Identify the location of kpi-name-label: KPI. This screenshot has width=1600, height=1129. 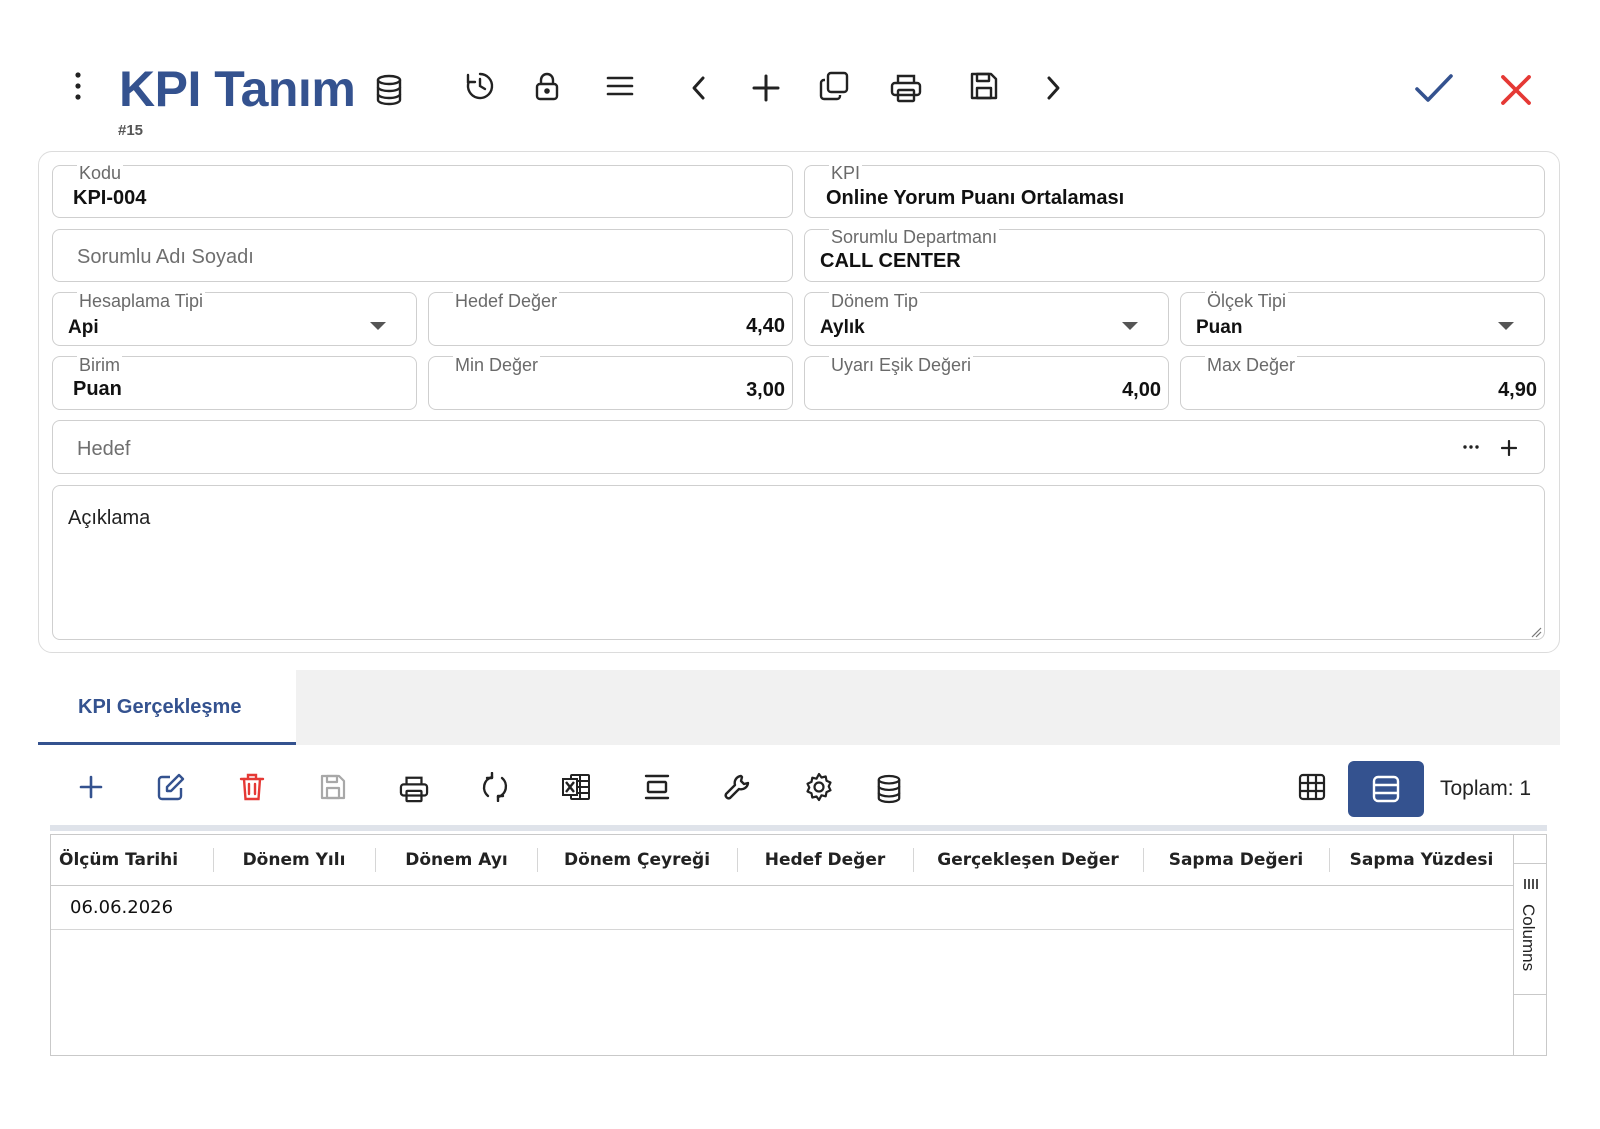
(846, 173).